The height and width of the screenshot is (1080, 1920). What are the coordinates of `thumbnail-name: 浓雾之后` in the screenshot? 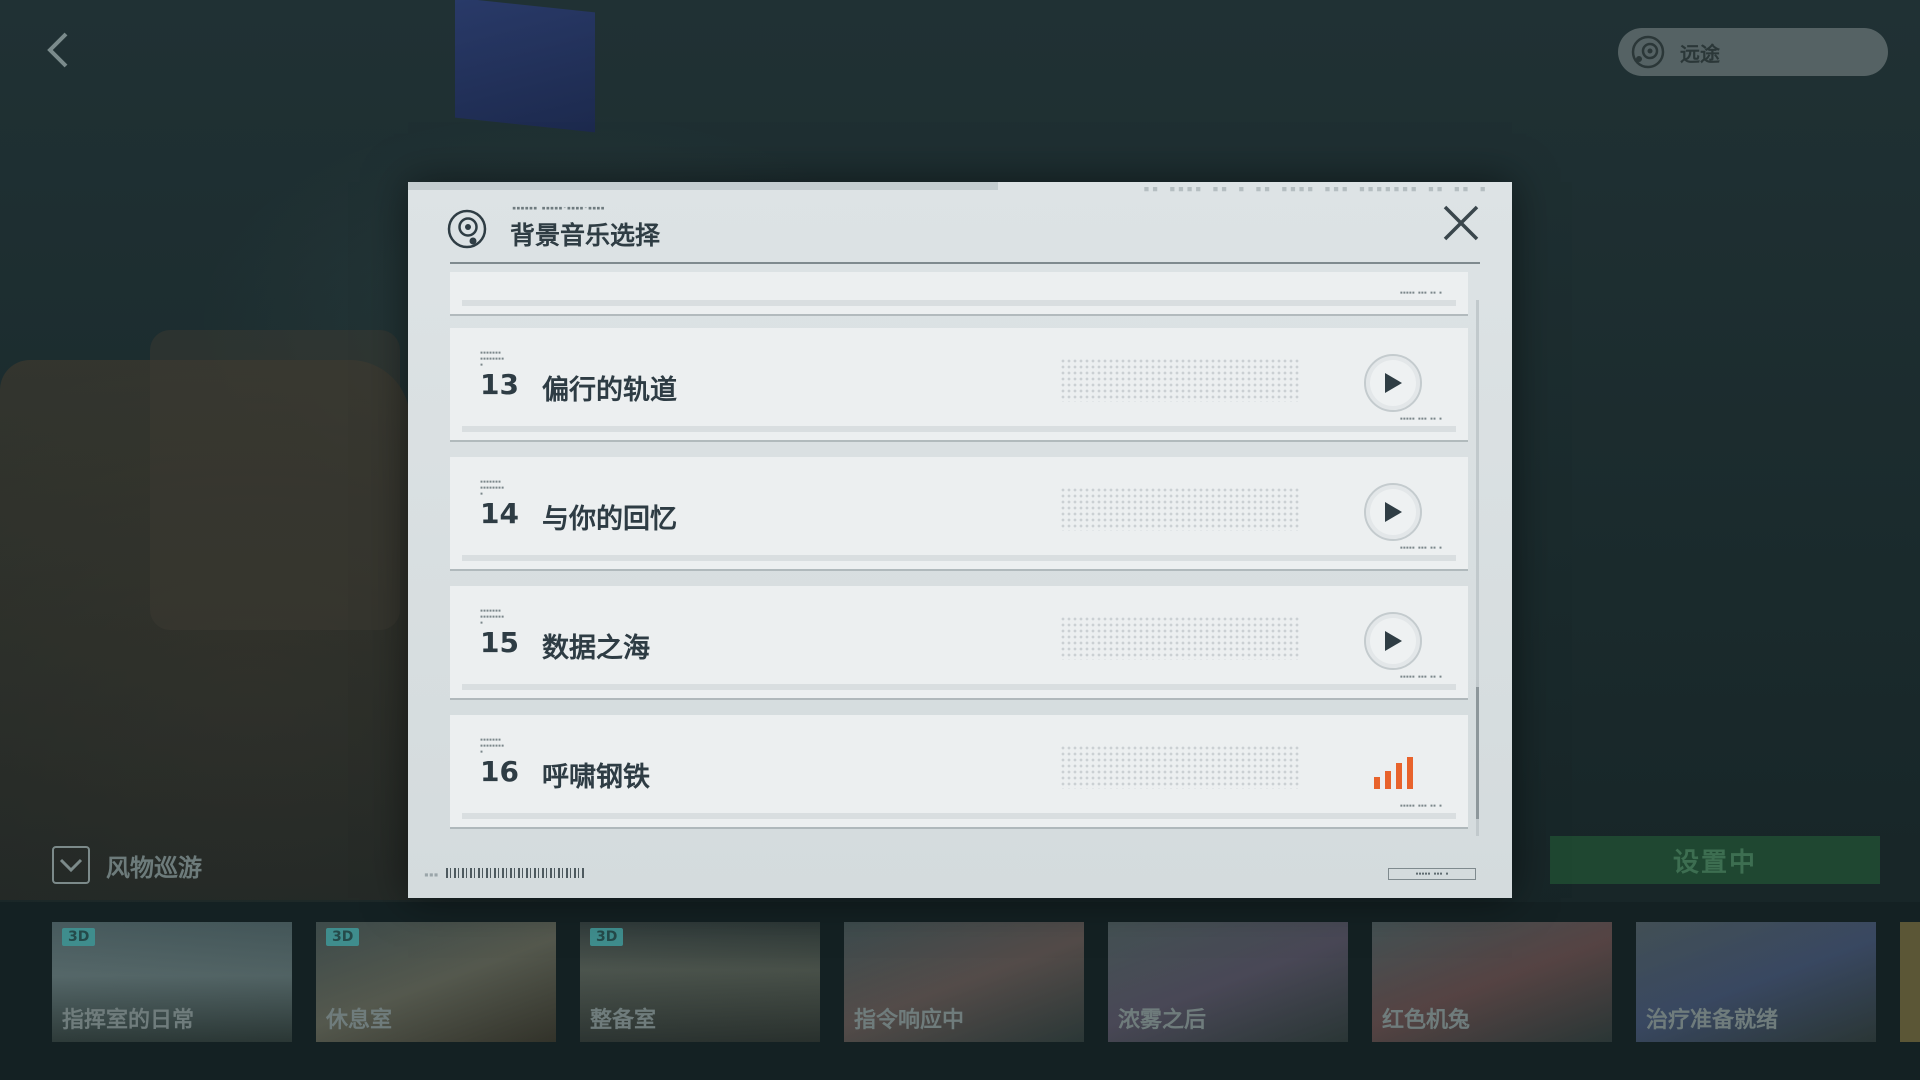 It's located at (1162, 1020).